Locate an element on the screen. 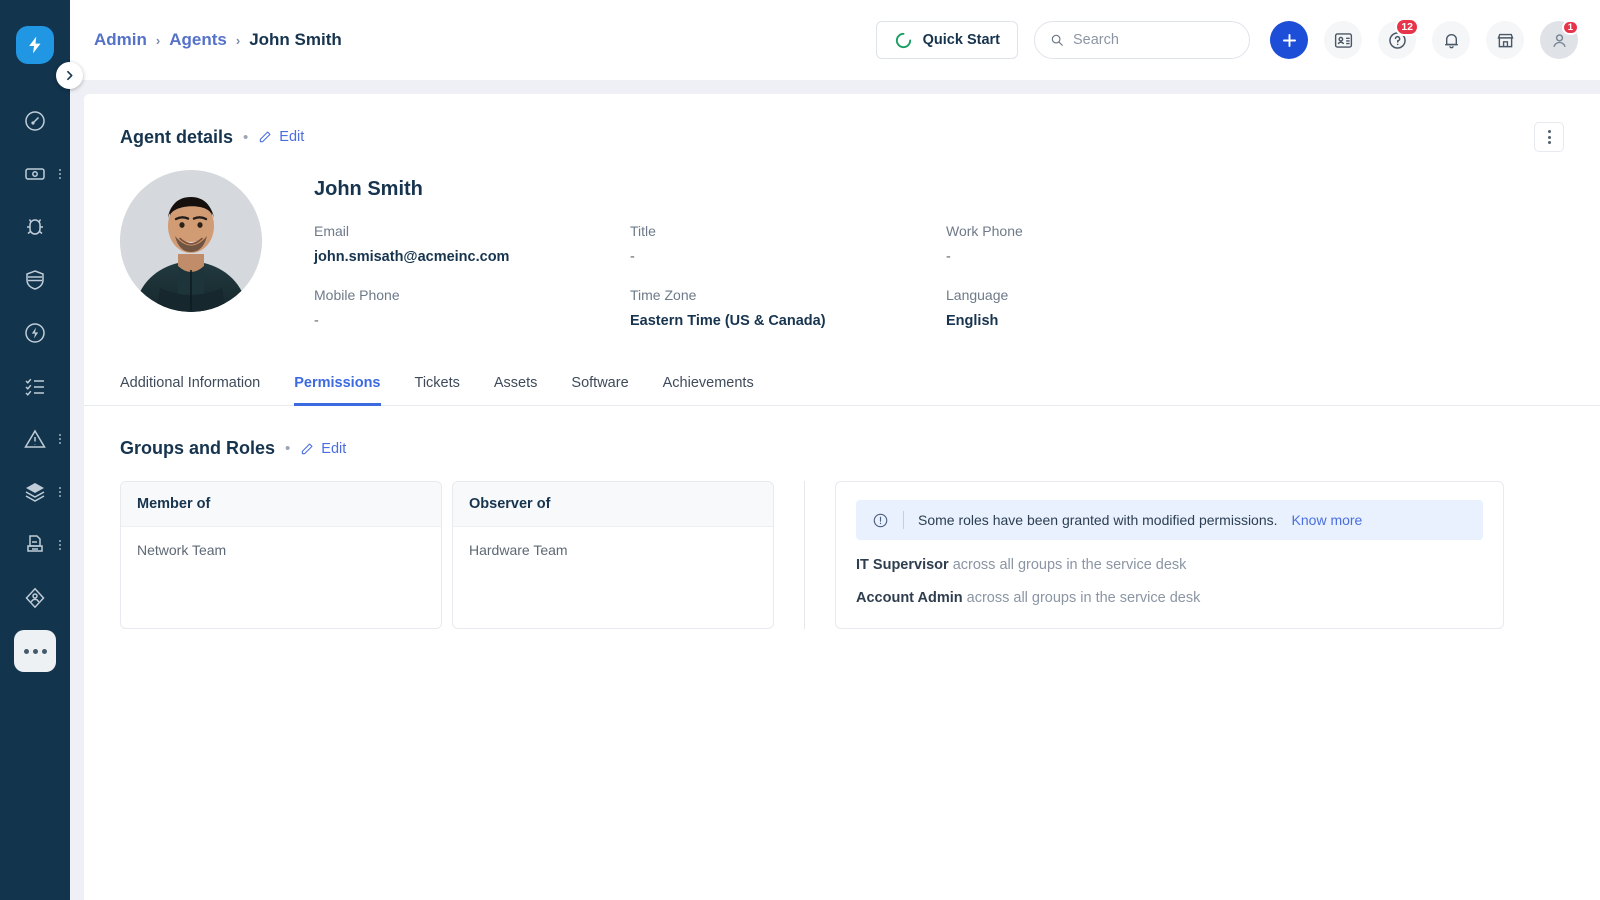  bell-icon is located at coordinates (1451, 40).